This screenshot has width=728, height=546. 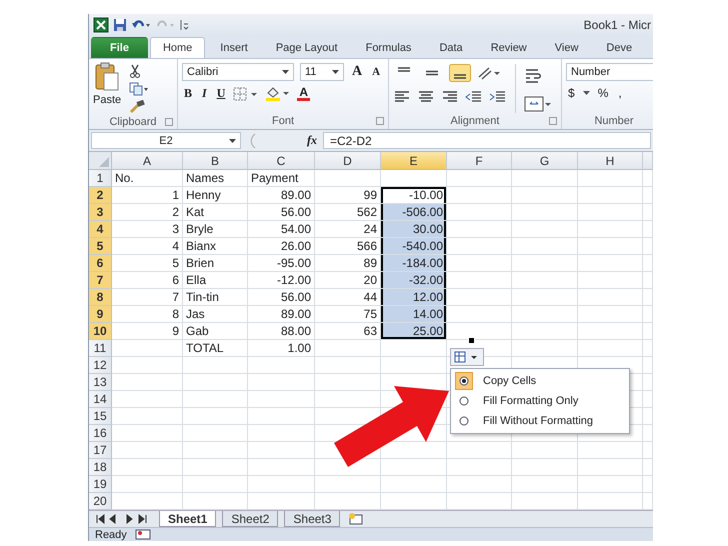 What do you see at coordinates (402, 97) in the screenshot?
I see `align-left-icon` at bounding box center [402, 97].